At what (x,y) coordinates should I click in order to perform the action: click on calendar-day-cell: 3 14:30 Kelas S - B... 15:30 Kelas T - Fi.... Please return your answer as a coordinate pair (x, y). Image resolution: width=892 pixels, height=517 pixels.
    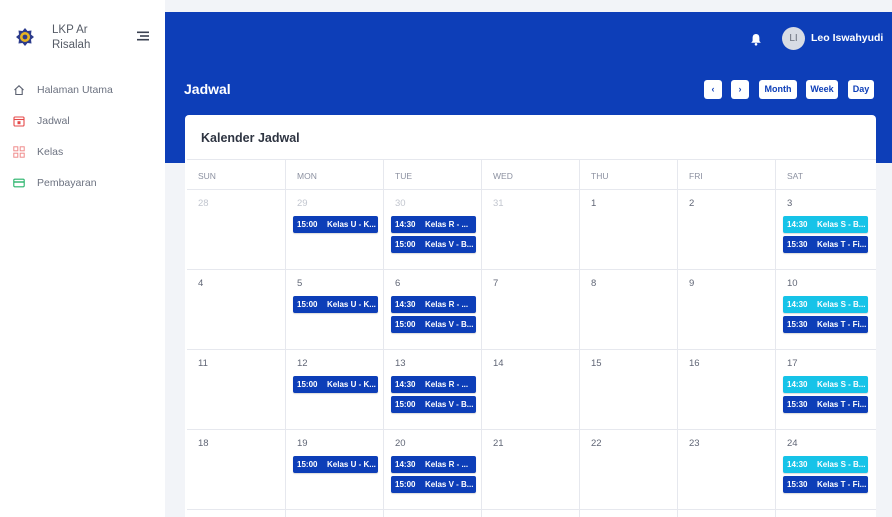
    Looking at the image, I should click on (825, 229).